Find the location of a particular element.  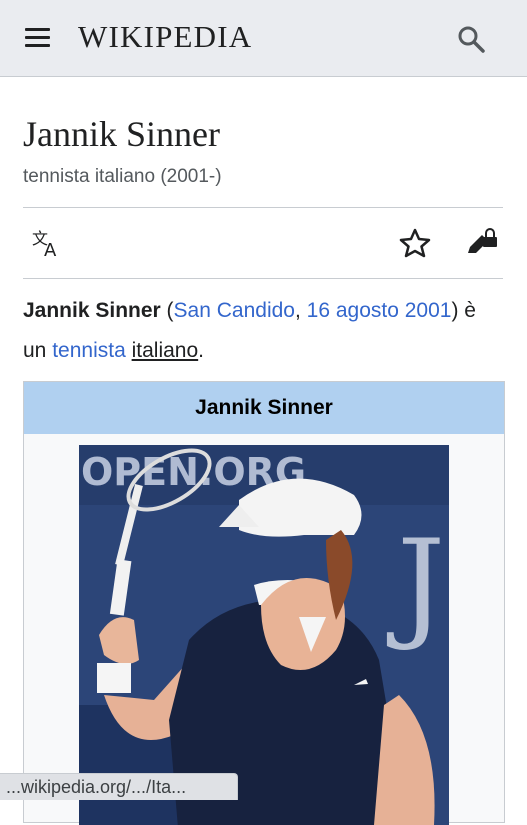

hamburger-menu-icon is located at coordinates (38, 38).